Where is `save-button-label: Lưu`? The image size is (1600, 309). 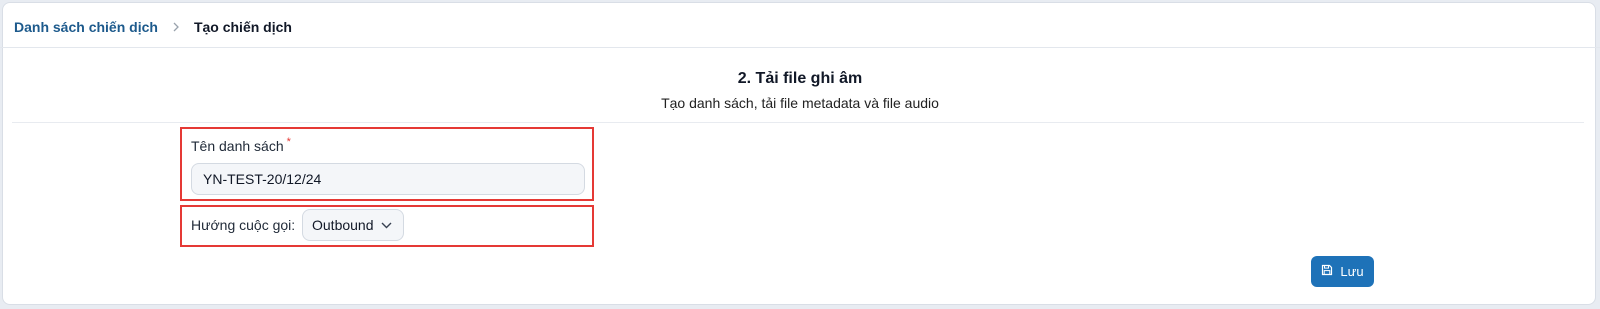 save-button-label: Lưu is located at coordinates (1352, 271).